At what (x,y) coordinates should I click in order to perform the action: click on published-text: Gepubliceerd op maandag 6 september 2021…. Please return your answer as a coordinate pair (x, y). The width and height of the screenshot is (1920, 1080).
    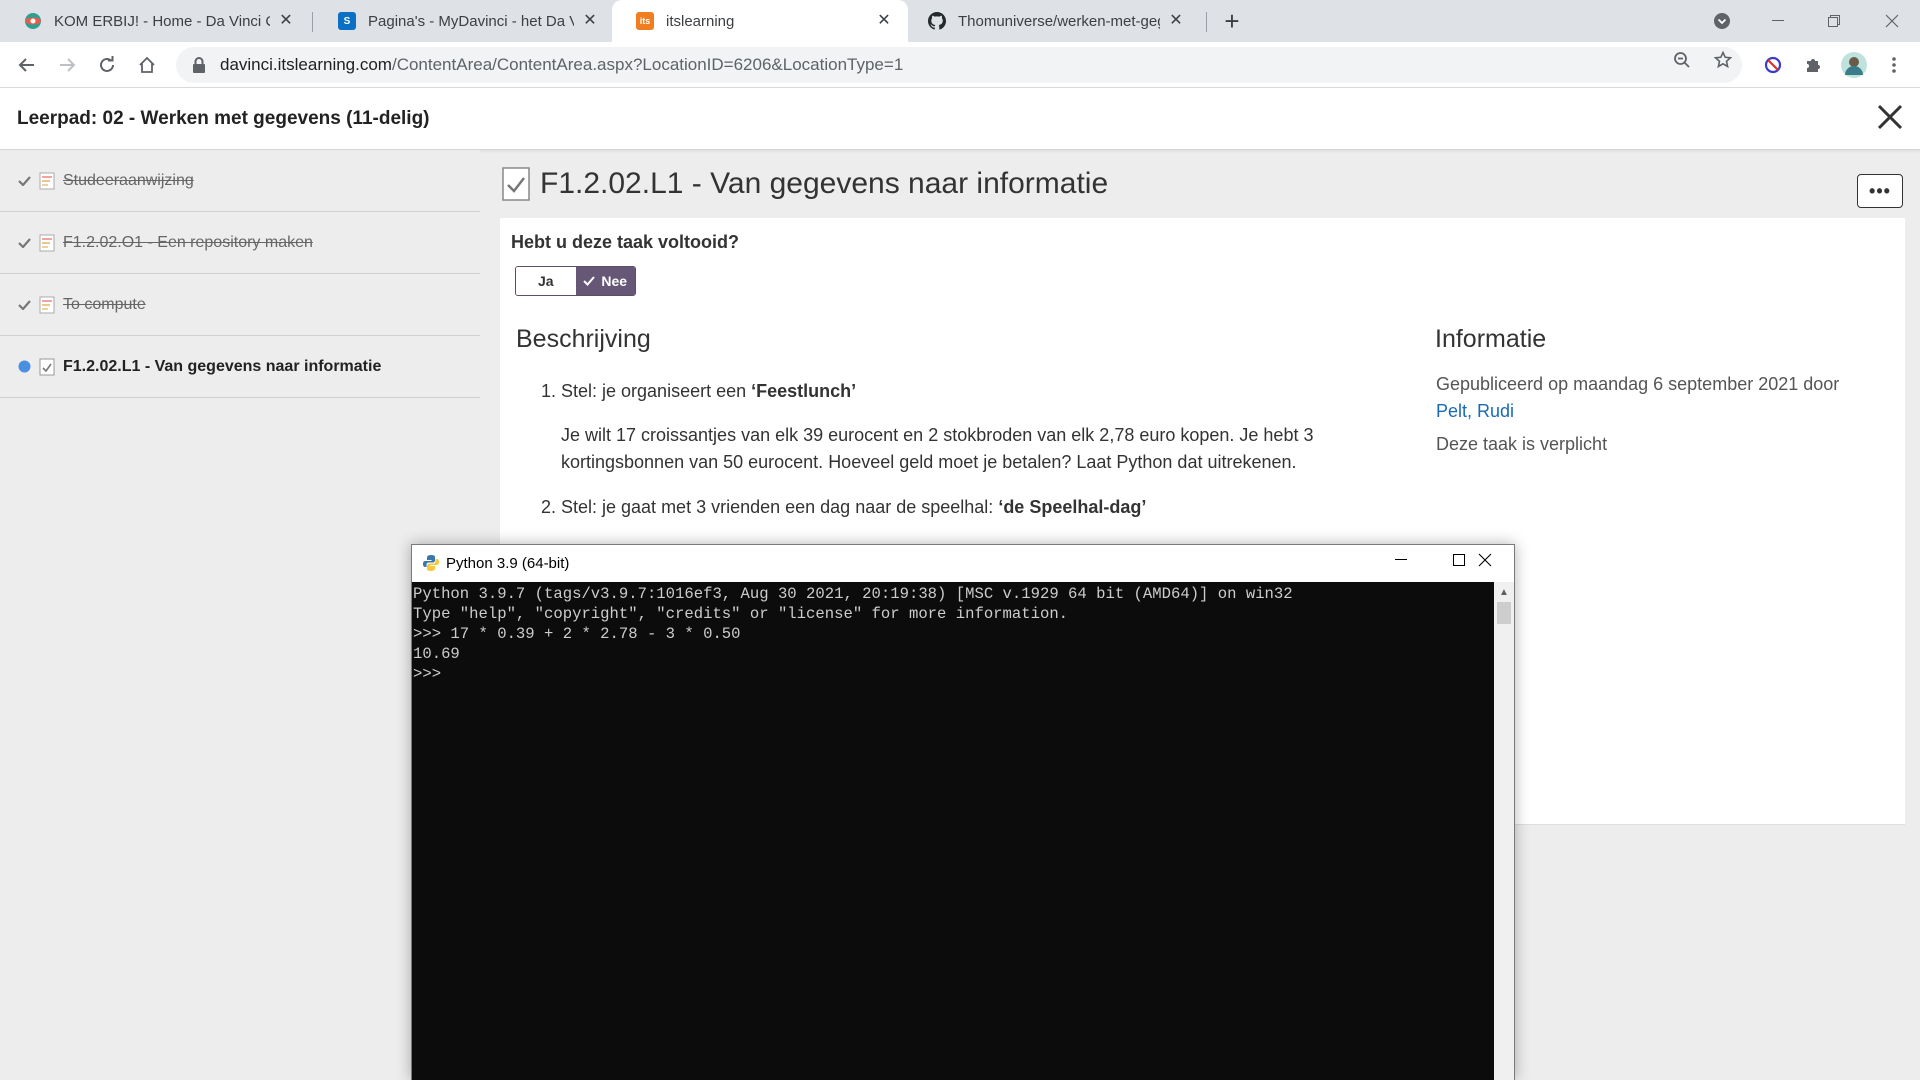
    Looking at the image, I should click on (1638, 384).